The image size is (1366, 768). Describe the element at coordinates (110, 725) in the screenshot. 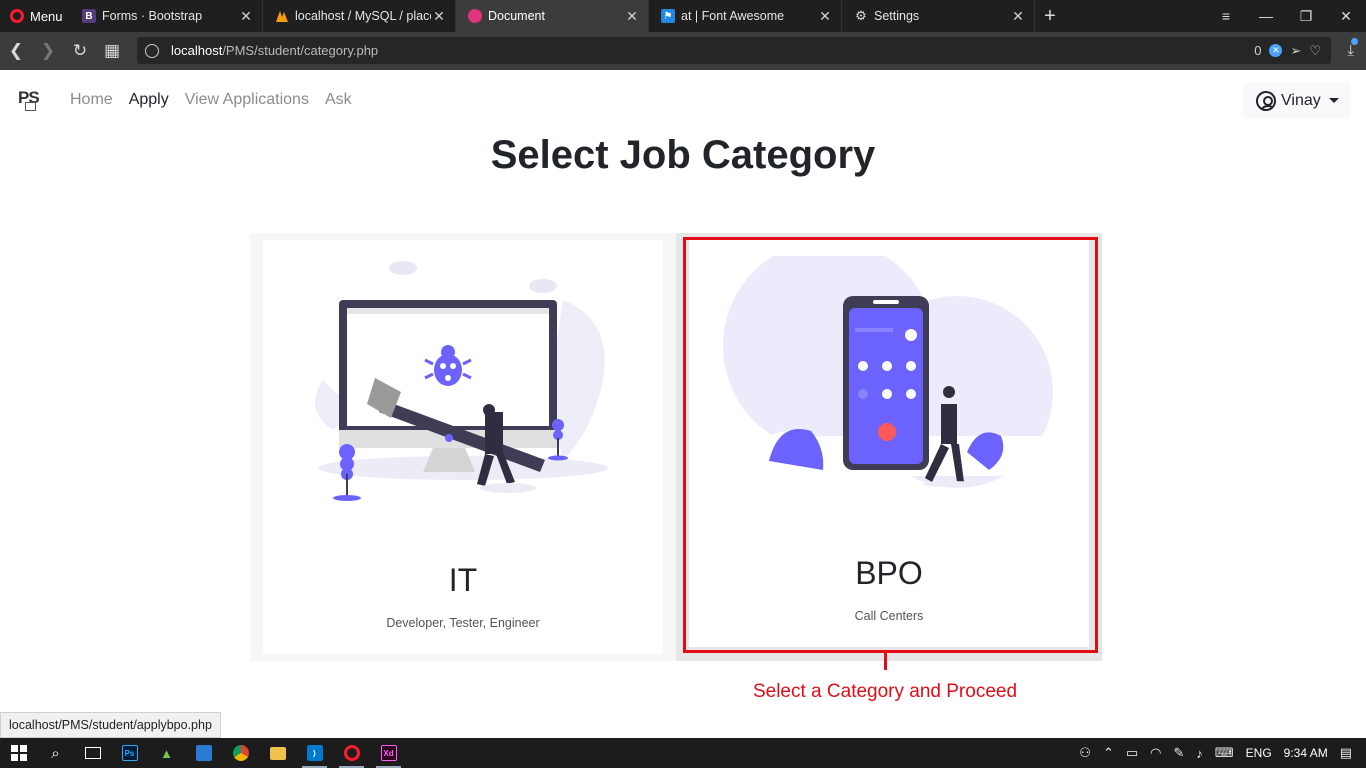

I see `link-status-bar: localhost/PMS/student/applybpo.php` at that location.